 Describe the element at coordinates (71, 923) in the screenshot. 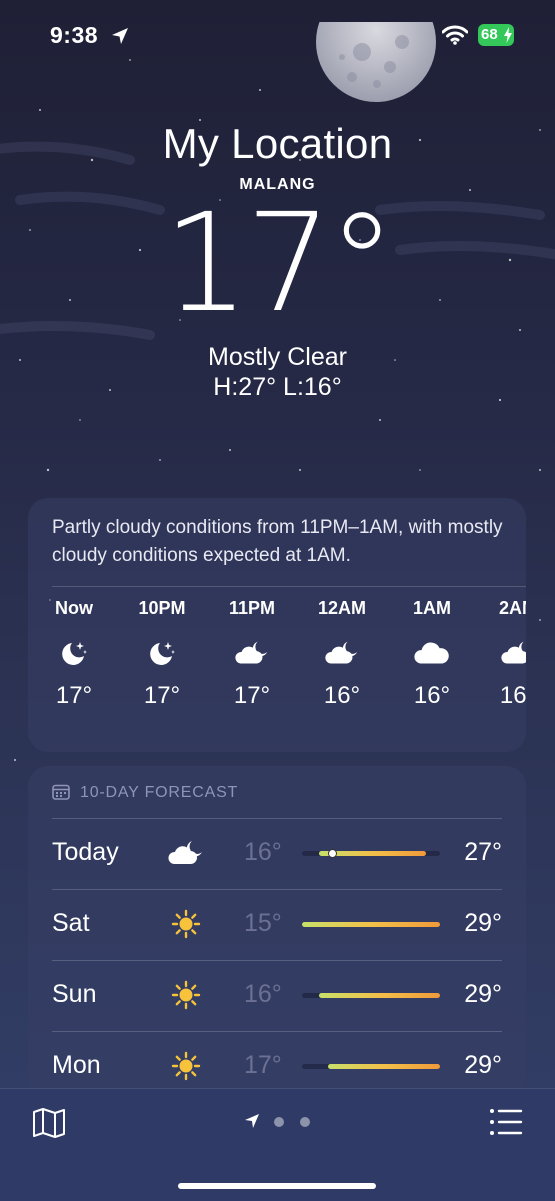

I see `day-label: Sat` at that location.